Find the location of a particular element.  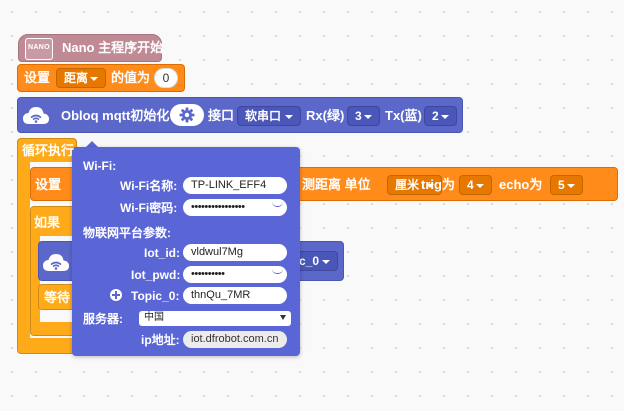

loop-label: 循环执行 is located at coordinates (48, 150).